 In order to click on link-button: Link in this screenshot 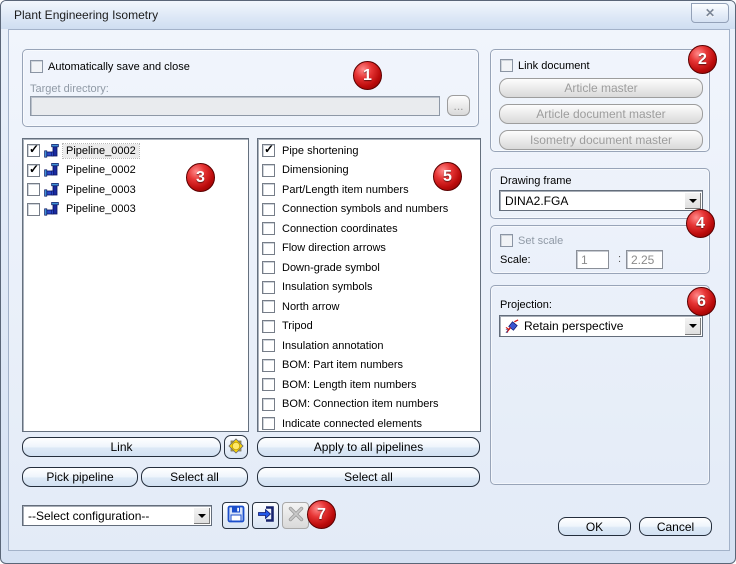, I will do `click(121, 447)`.